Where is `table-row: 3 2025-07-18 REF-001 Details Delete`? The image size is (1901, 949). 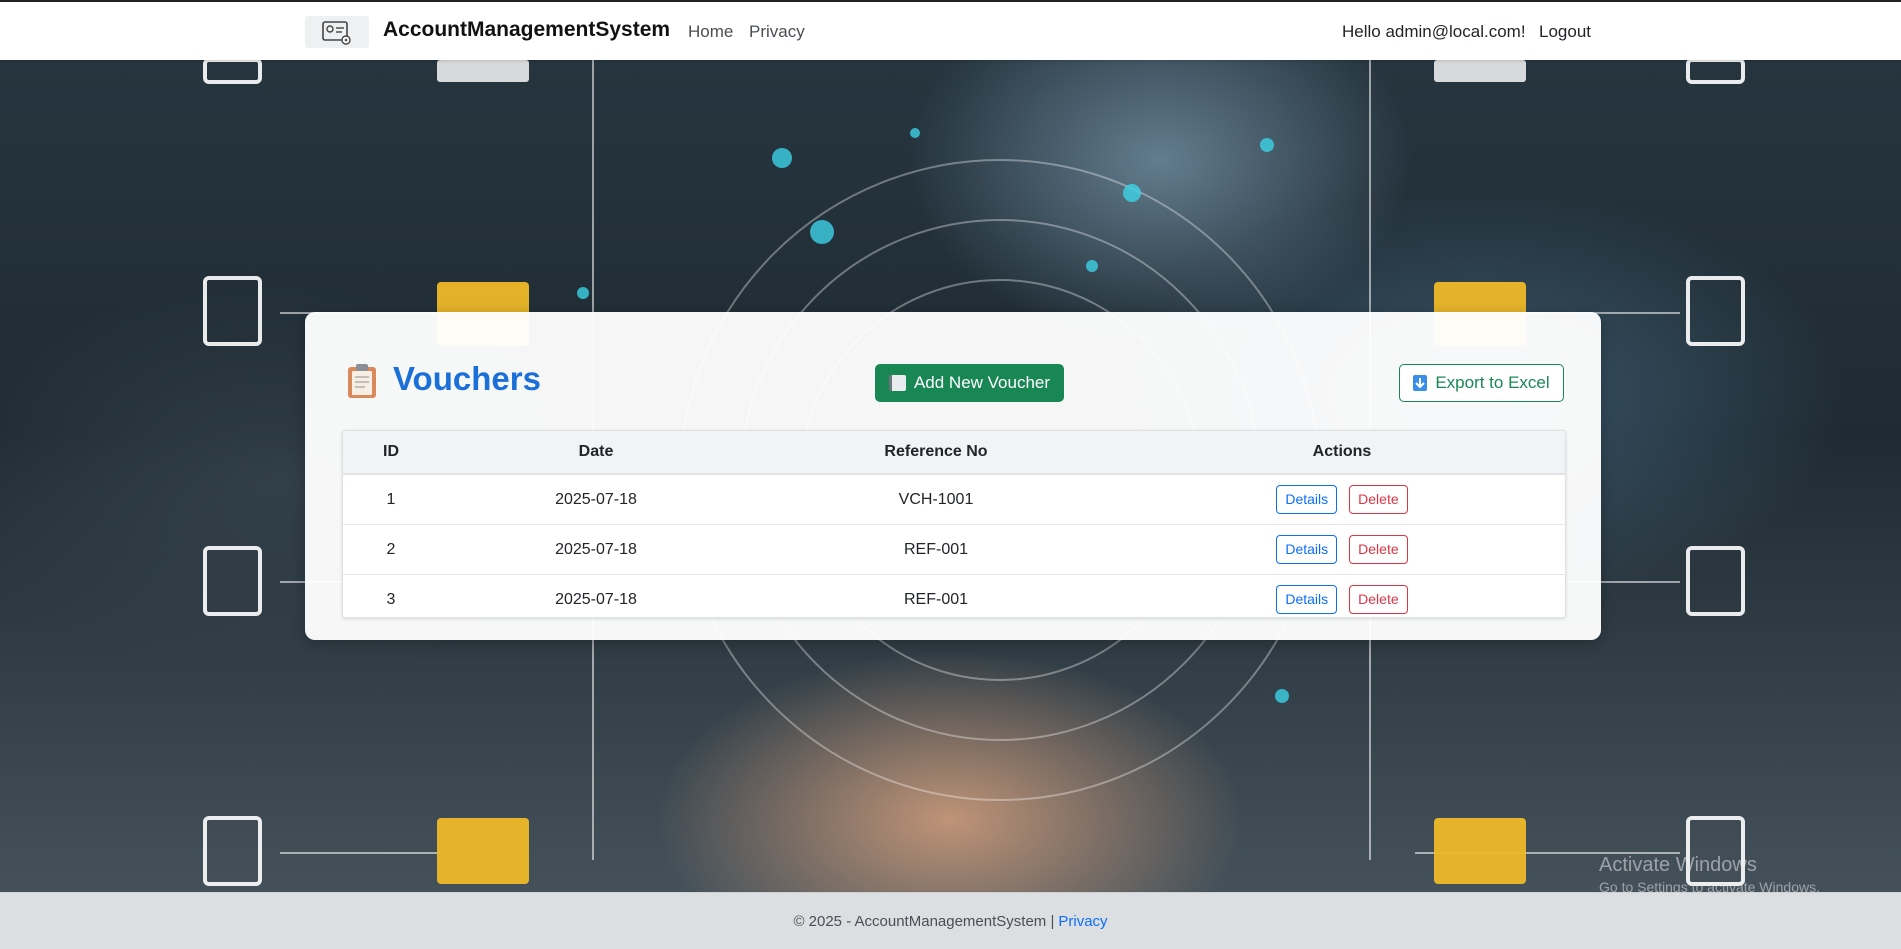
table-row: 3 2025-07-18 REF-001 Details Delete is located at coordinates (954, 596).